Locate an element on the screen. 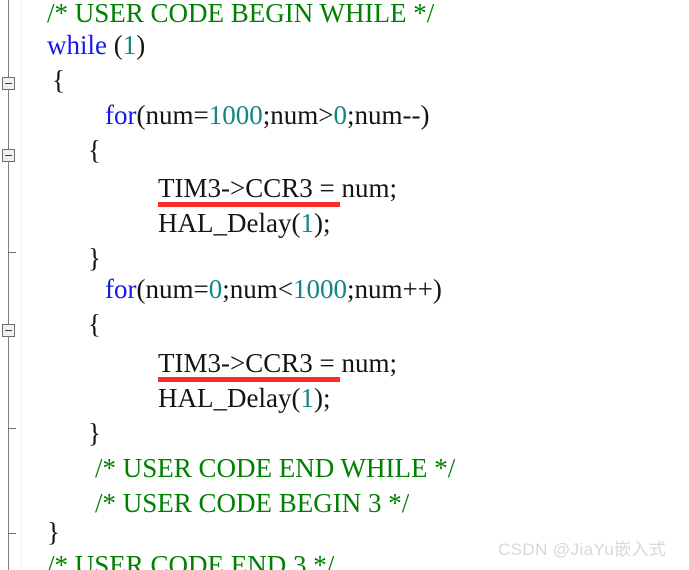 Image resolution: width=689 pixels, height=570 pixels. code-token-keyword: while is located at coordinates (77, 45).